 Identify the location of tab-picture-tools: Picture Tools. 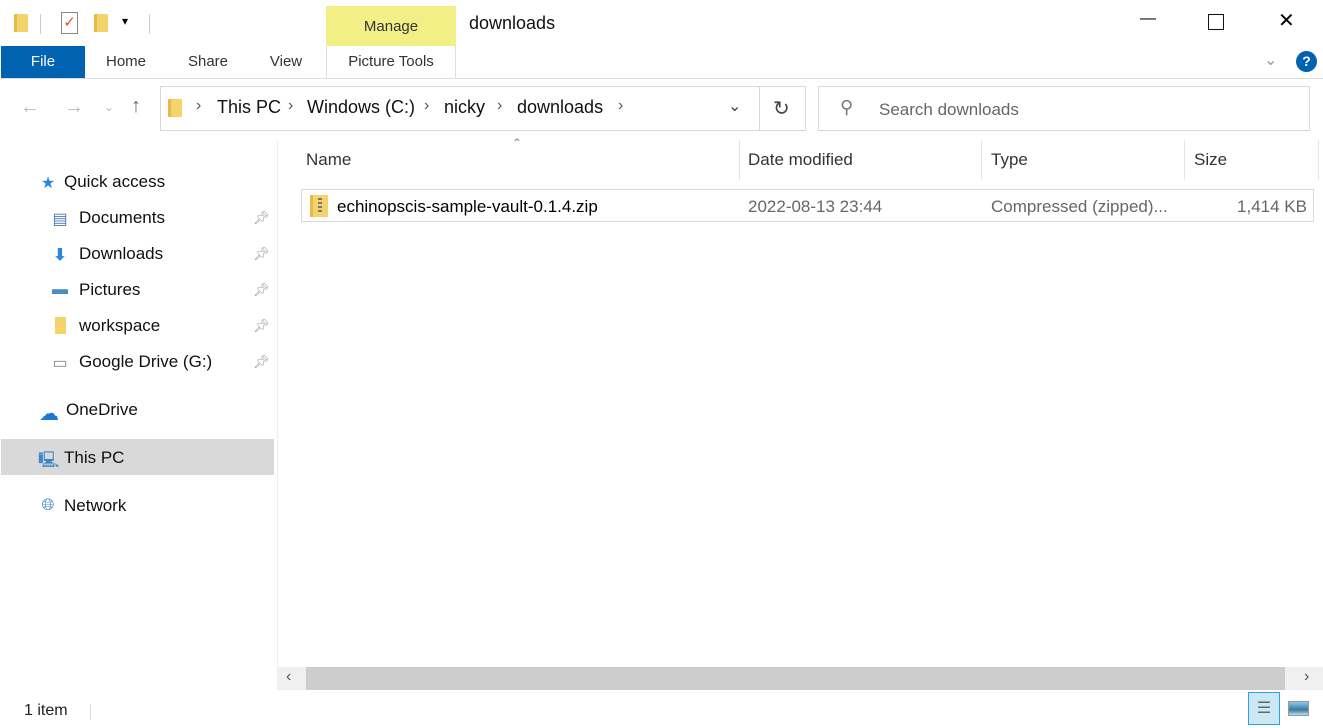
(391, 62).